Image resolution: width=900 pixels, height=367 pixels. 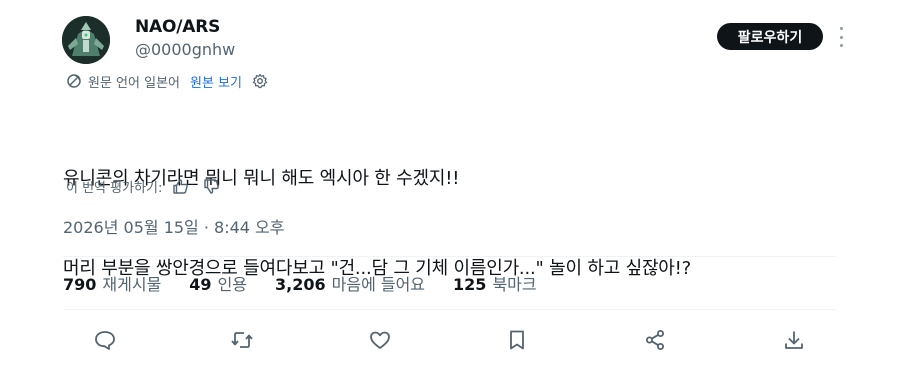 I want to click on avatar, so click(x=86, y=40).